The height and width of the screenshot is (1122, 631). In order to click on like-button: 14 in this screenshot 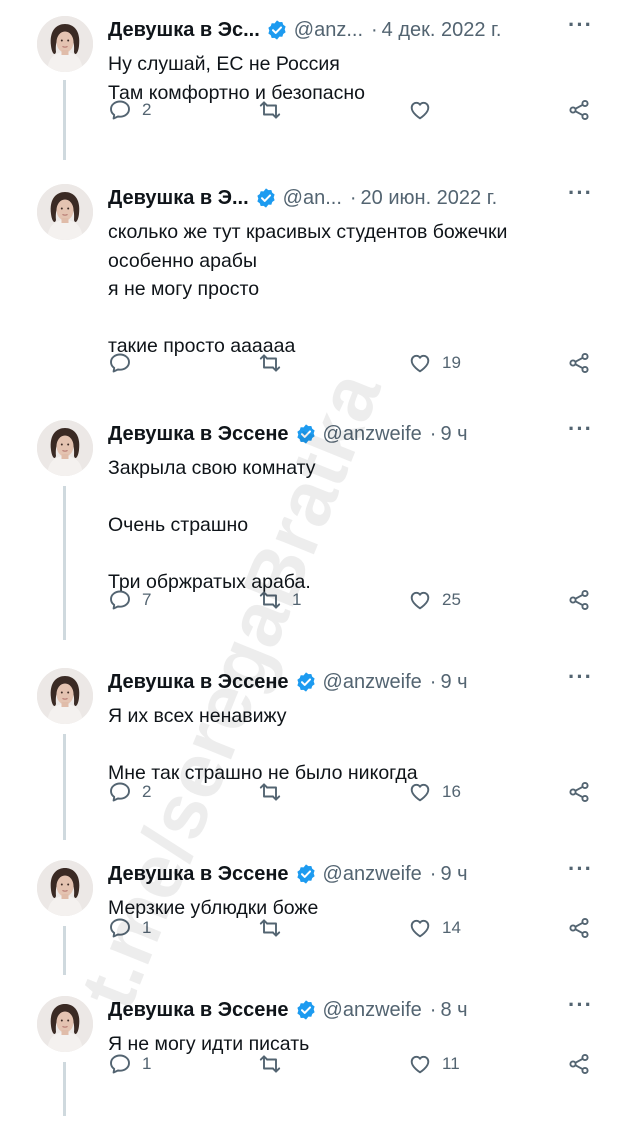, I will do `click(434, 928)`.